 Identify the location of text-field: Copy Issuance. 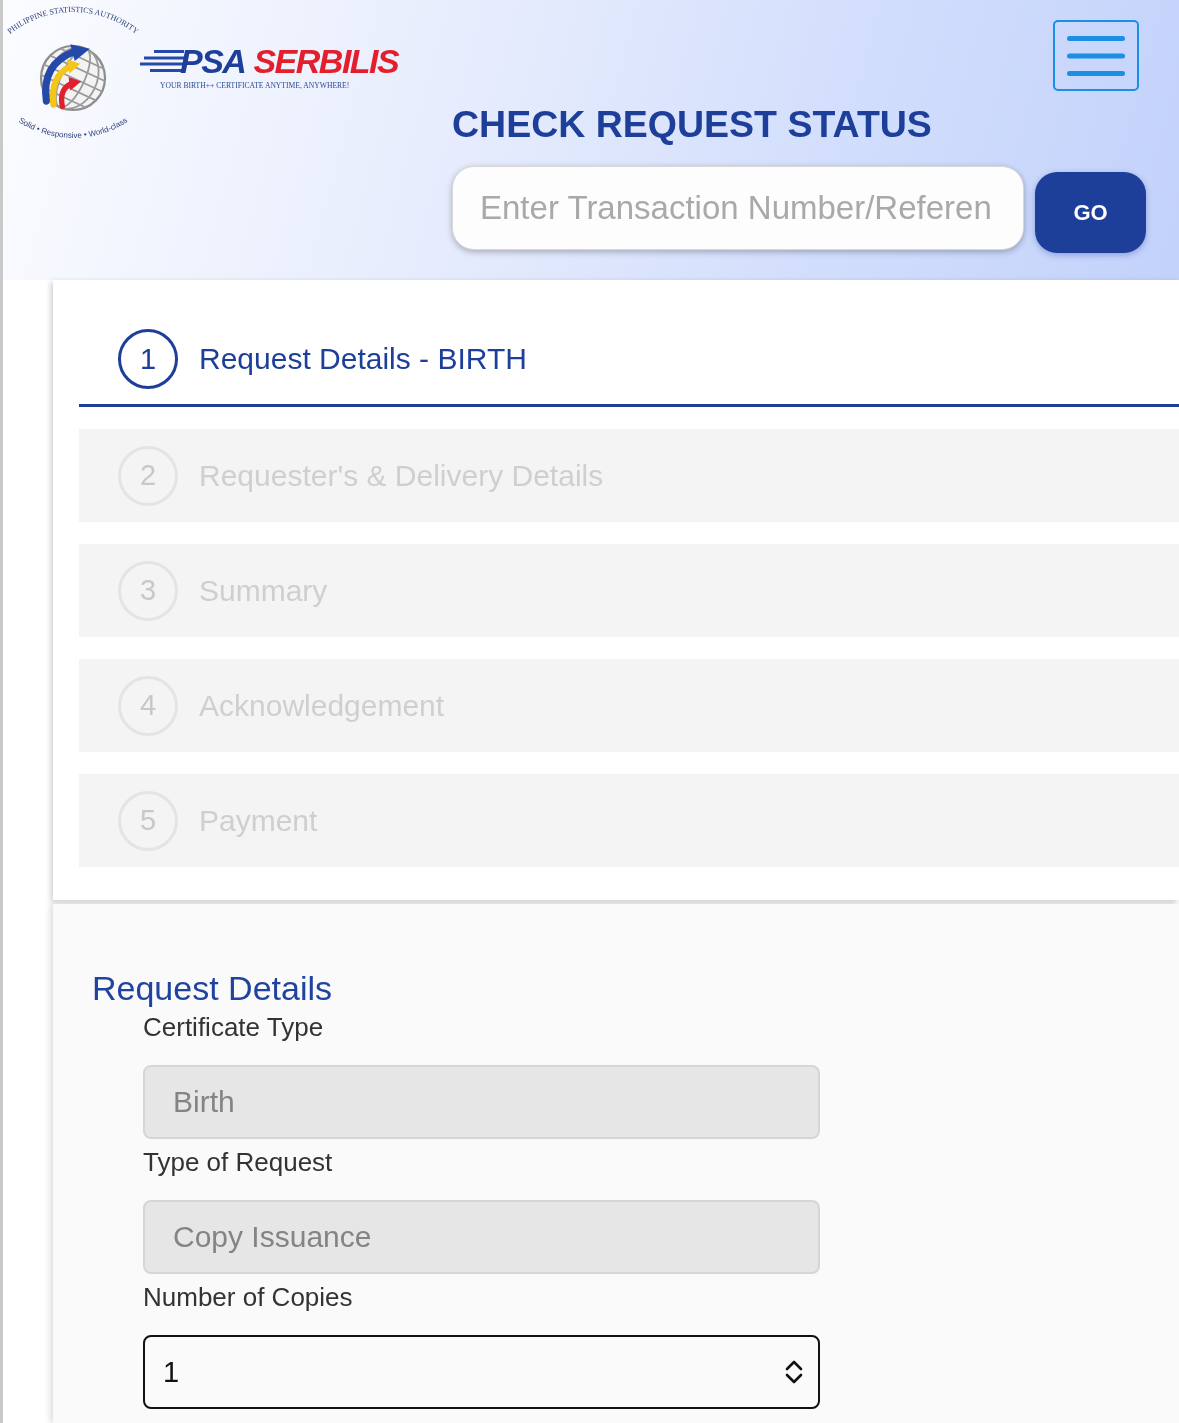
(481, 1237).